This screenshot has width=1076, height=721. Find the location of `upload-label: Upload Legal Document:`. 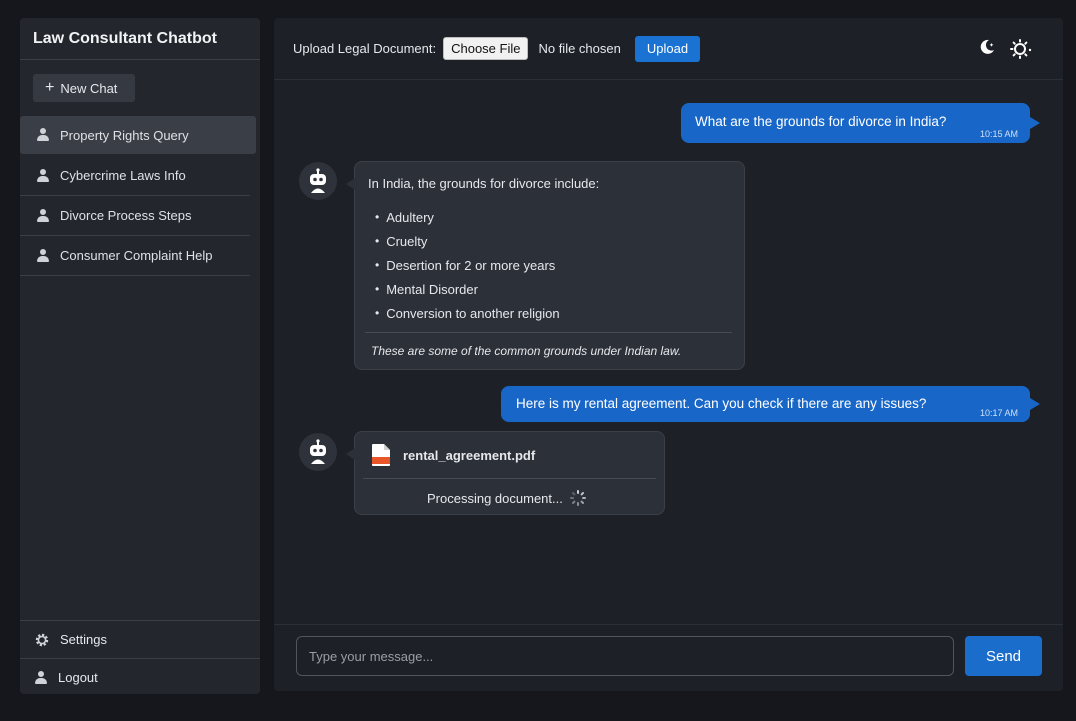

upload-label: Upload Legal Document: is located at coordinates (365, 48).